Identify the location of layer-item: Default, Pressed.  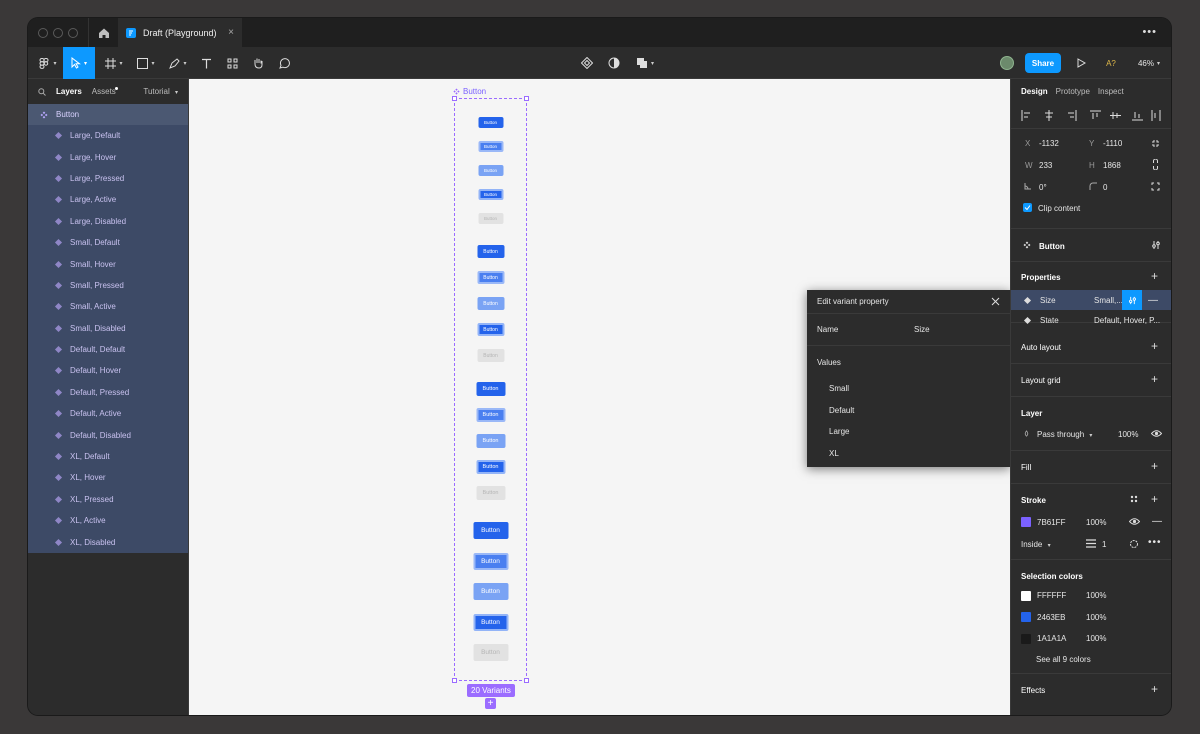
(108, 392).